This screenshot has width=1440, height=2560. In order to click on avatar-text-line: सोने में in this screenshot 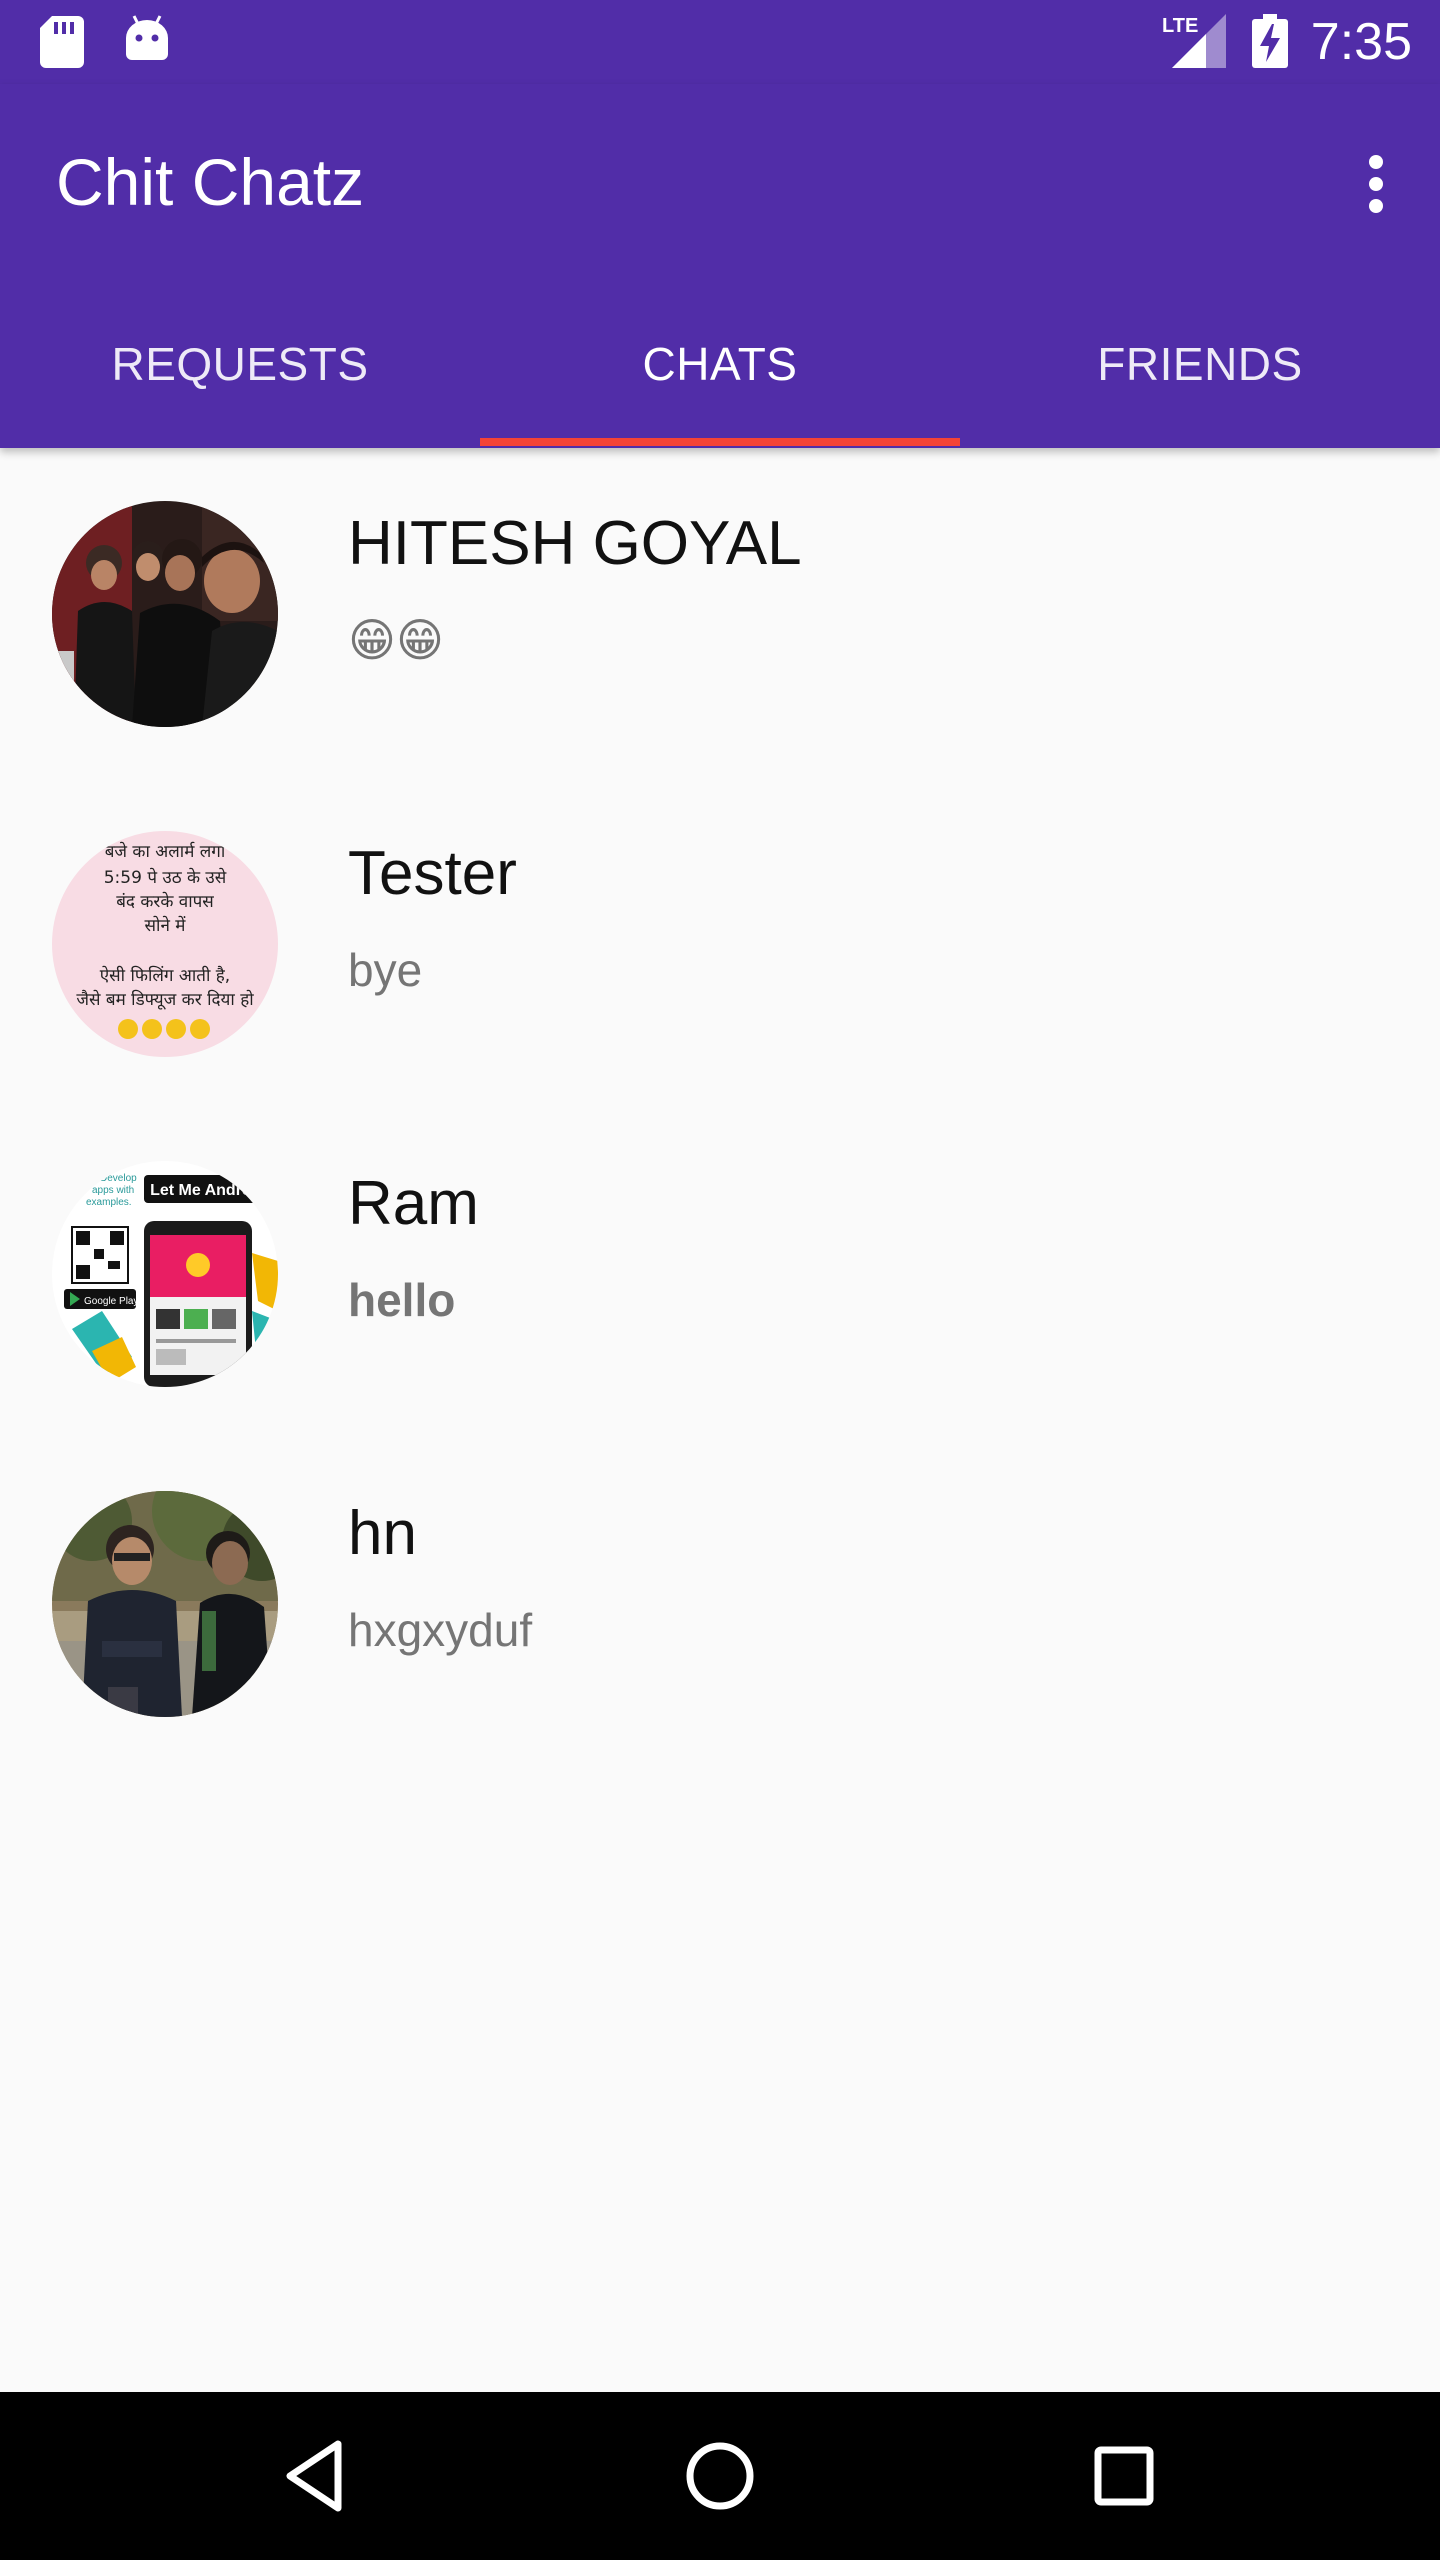, I will do `click(166, 925)`.